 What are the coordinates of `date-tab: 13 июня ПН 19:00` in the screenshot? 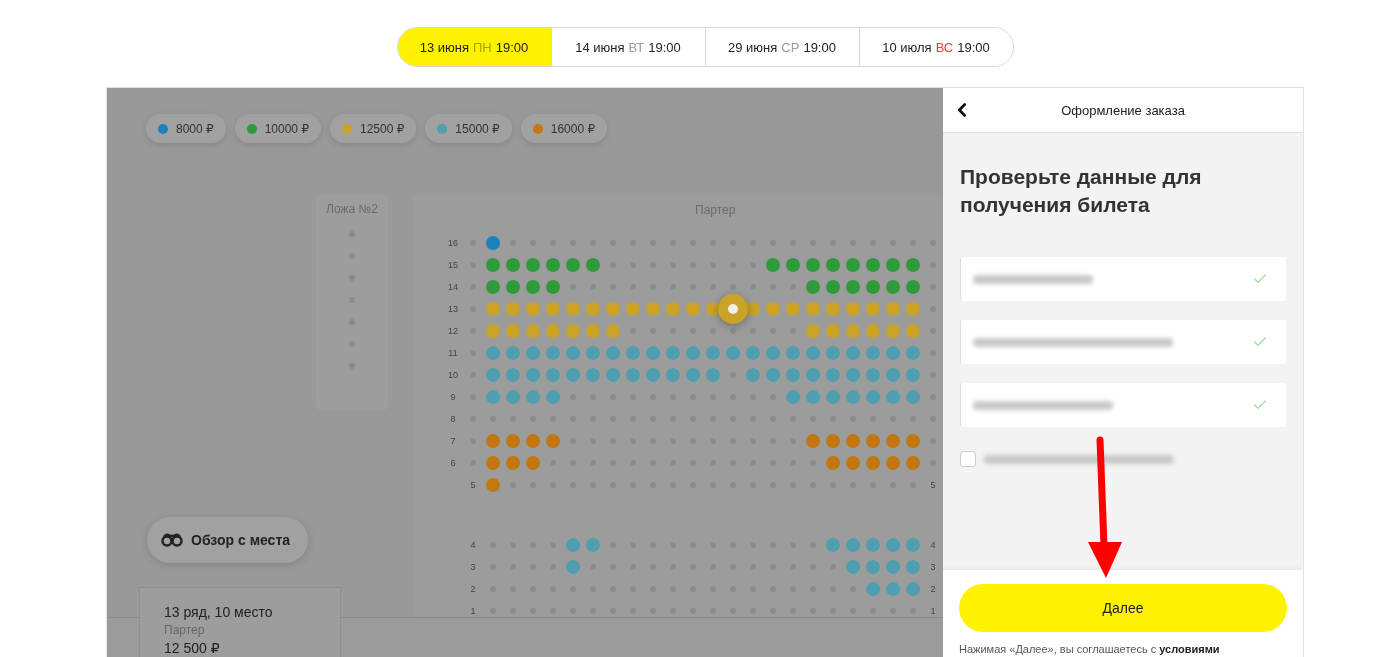 It's located at (474, 47).